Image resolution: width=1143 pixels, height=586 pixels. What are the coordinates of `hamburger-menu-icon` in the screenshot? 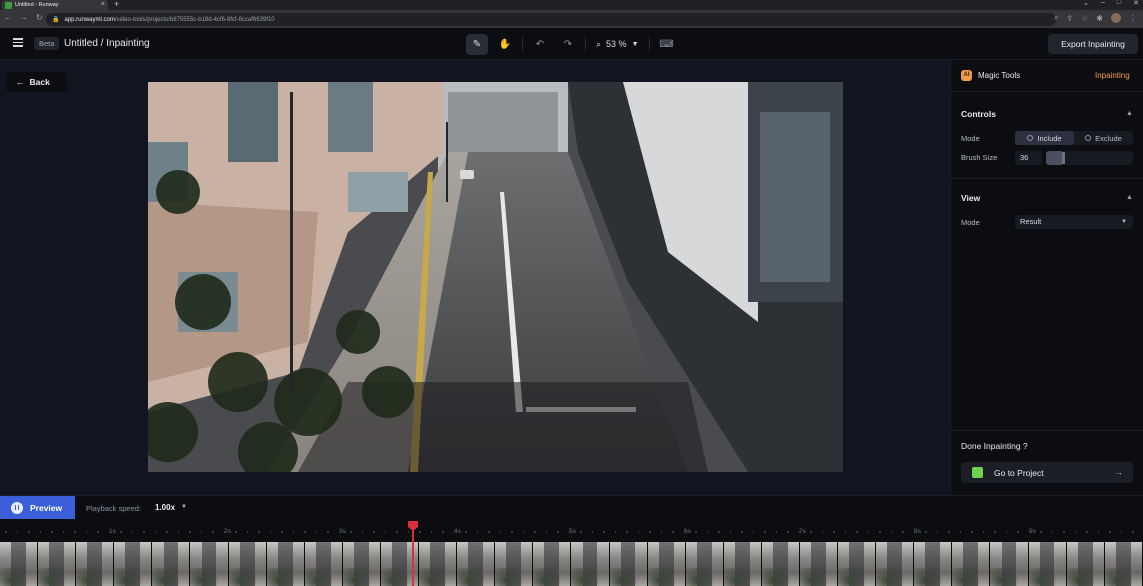 It's located at (18, 42).